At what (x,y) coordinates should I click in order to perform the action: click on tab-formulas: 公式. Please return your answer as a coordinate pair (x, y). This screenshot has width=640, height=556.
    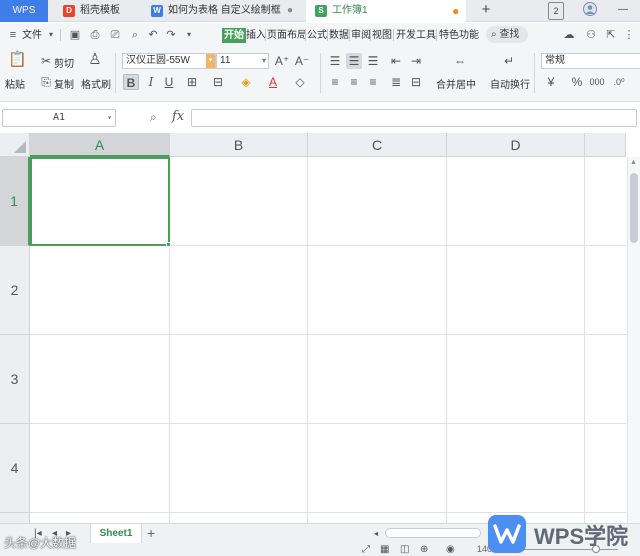
    Looking at the image, I should click on (317, 35).